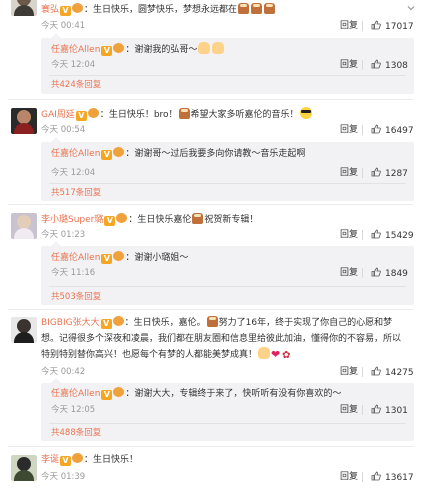  I want to click on like-button: 1308, so click(389, 65).